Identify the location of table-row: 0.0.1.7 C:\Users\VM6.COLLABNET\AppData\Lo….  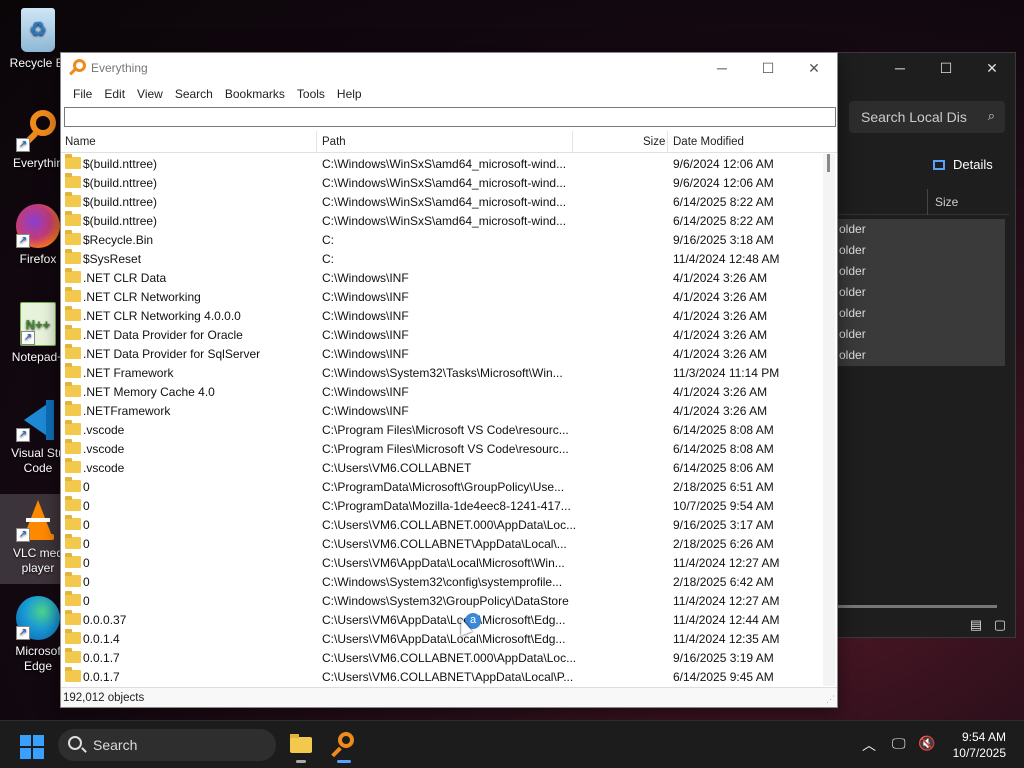
(442, 676).